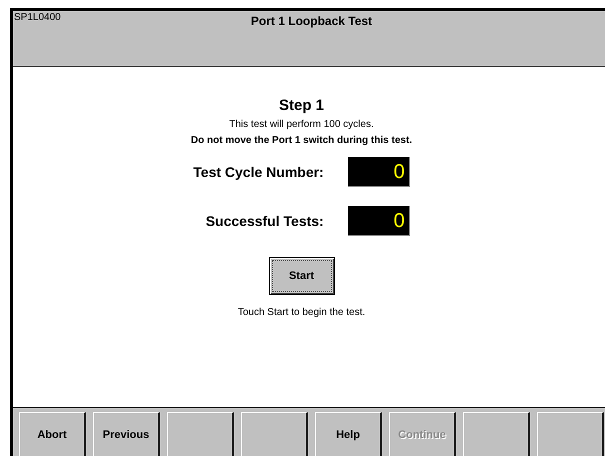 The image size is (605, 456). Describe the element at coordinates (265, 221) in the screenshot. I see `counter-label: Successful Tests:` at that location.